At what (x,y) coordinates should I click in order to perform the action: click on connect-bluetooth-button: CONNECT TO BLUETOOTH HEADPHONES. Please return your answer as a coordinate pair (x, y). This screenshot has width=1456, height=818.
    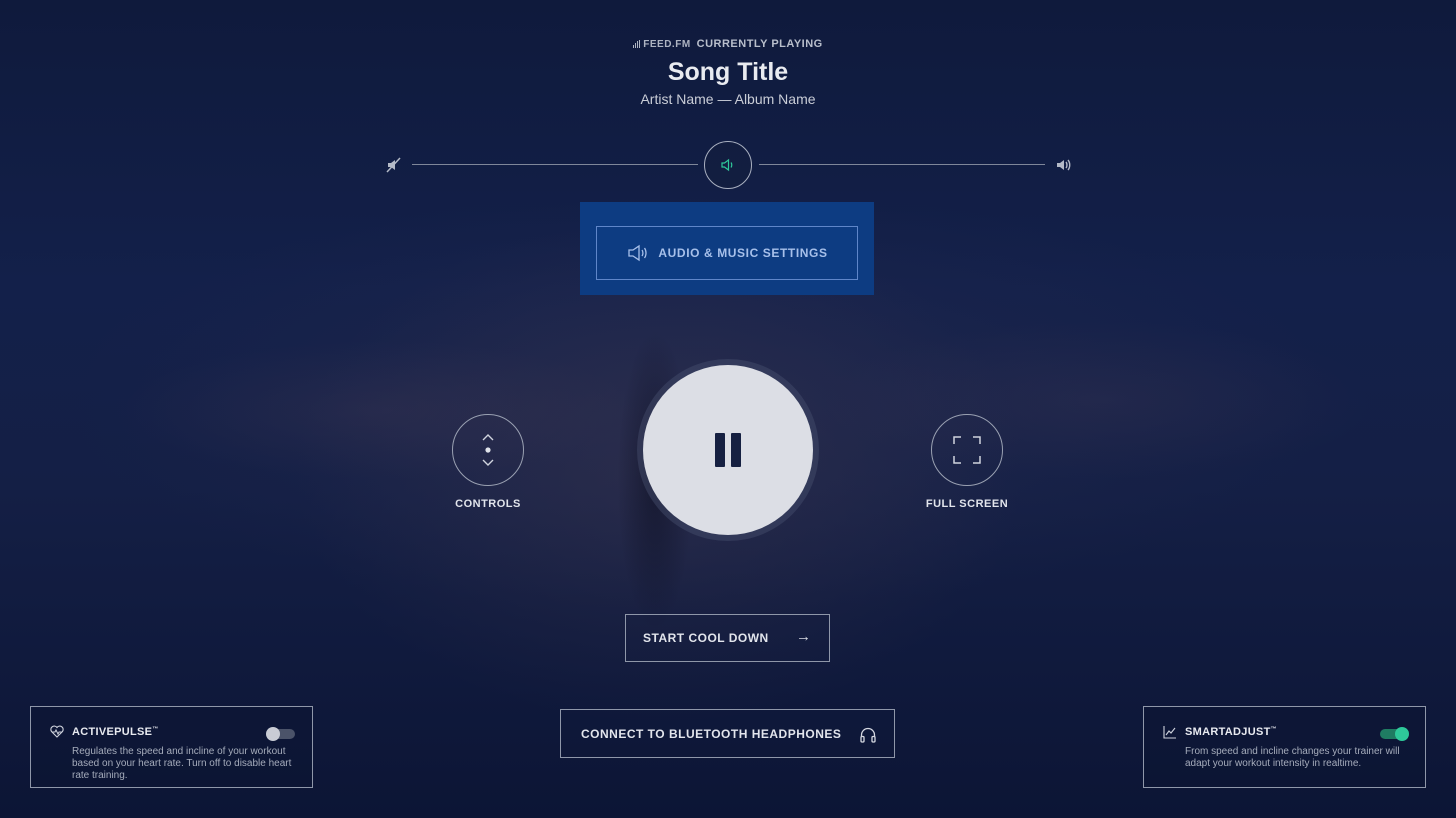
    Looking at the image, I should click on (727, 733).